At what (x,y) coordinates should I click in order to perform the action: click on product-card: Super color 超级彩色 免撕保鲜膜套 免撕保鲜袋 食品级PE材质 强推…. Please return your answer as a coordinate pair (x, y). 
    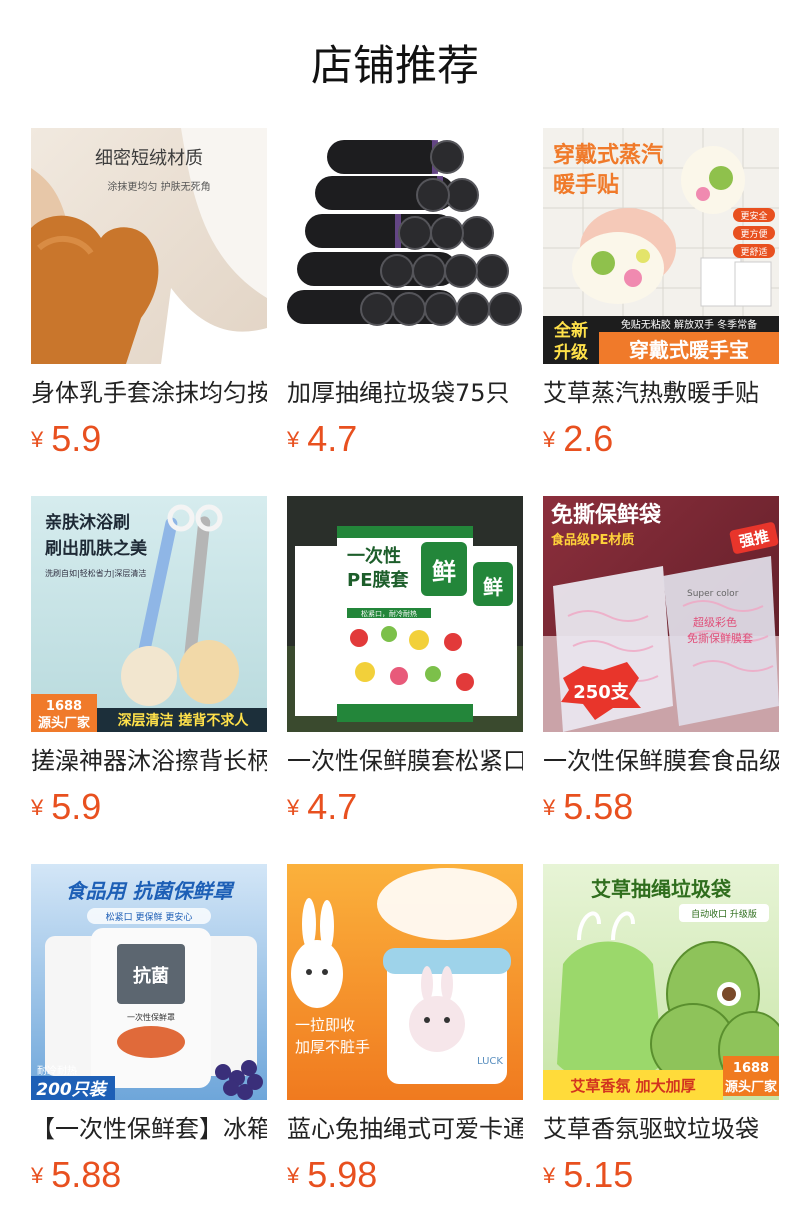
    Looking at the image, I should click on (661, 666).